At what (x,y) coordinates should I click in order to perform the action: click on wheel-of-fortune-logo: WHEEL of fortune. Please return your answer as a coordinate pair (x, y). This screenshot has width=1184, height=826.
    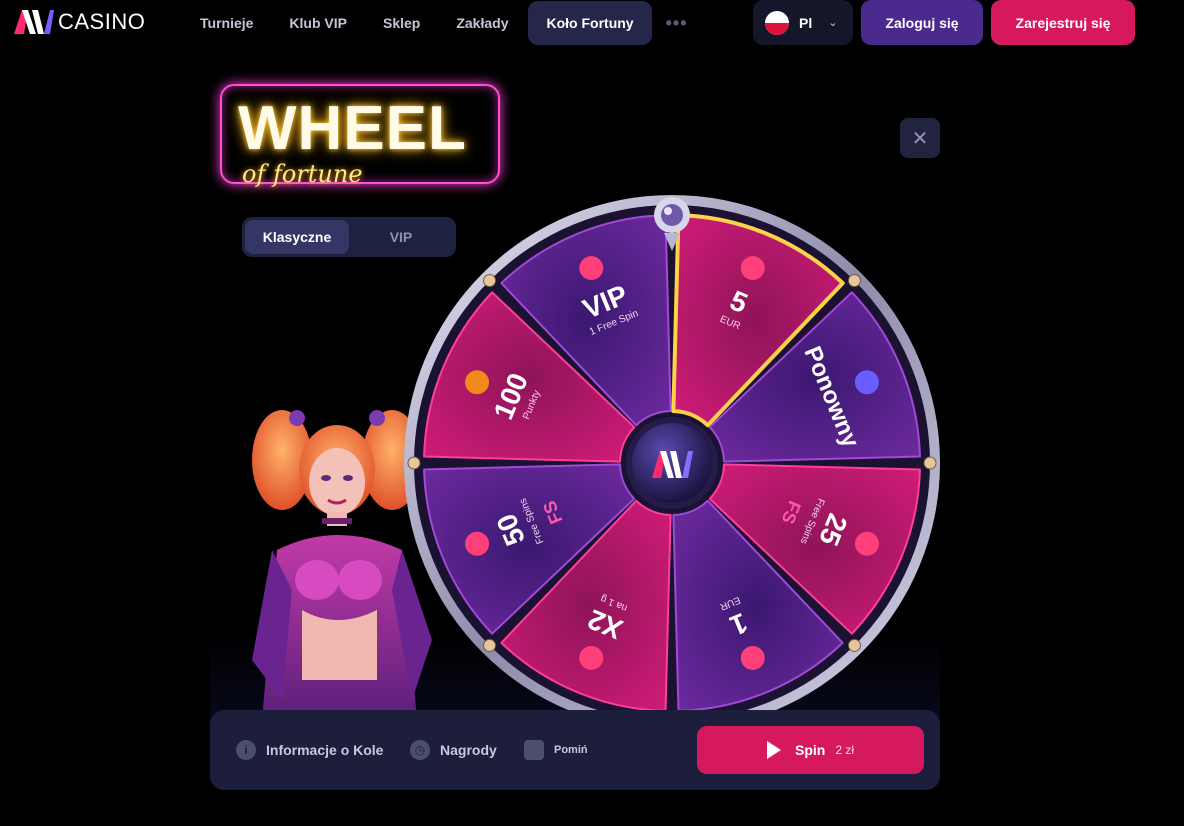
    Looking at the image, I should click on (360, 136).